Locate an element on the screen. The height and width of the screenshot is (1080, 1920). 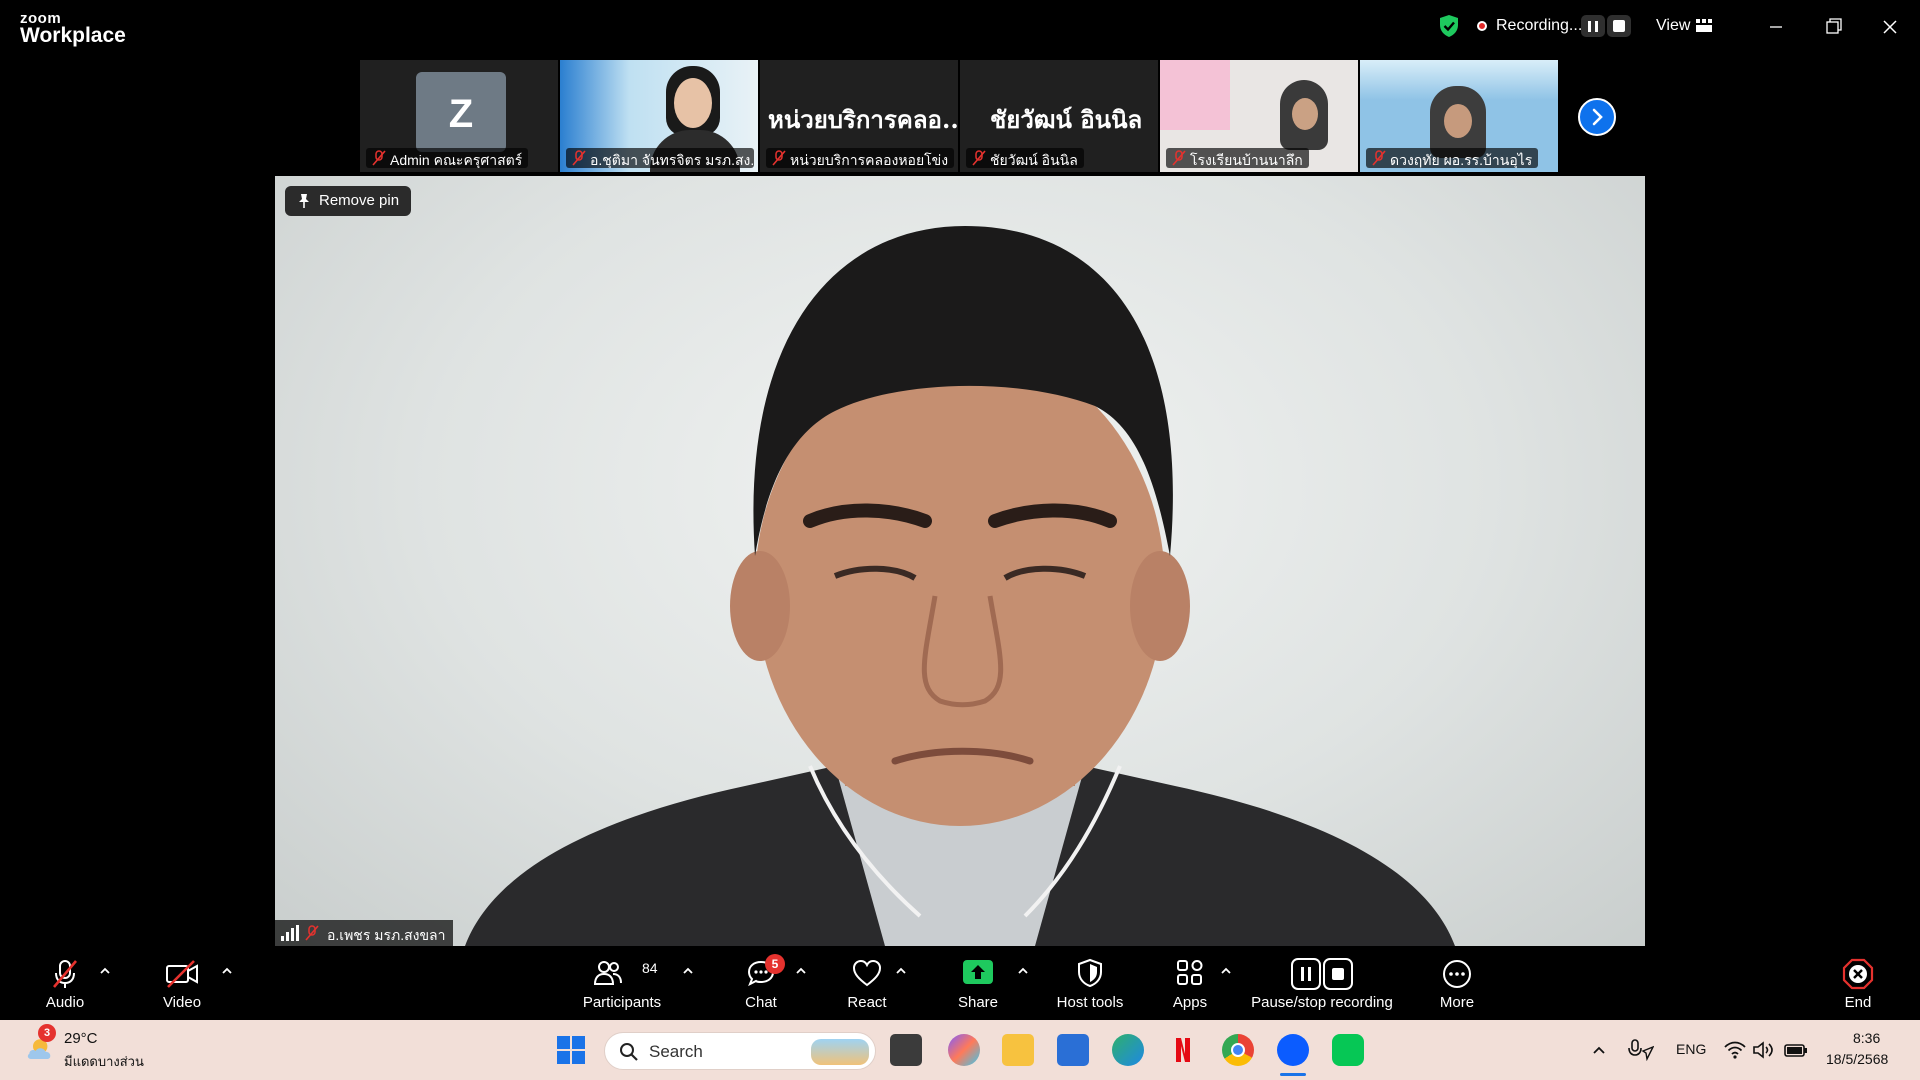
more-button: More is located at coordinates (1457, 983).